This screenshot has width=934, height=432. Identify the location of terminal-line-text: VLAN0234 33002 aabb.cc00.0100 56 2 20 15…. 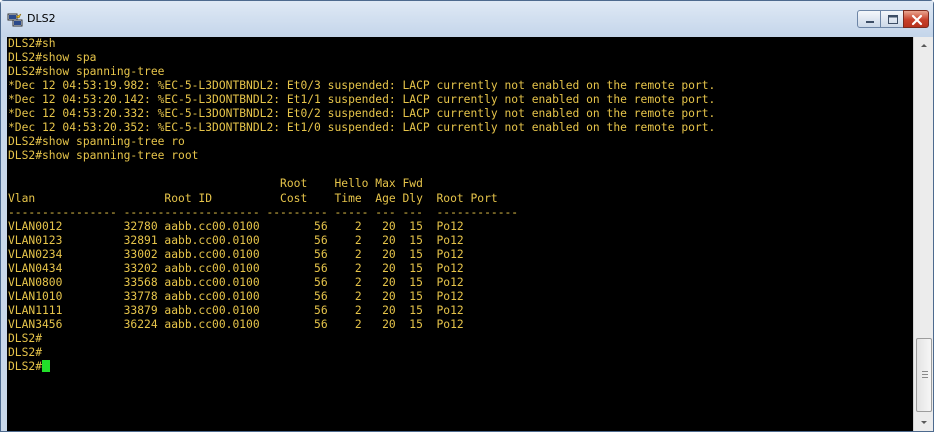
(236, 254).